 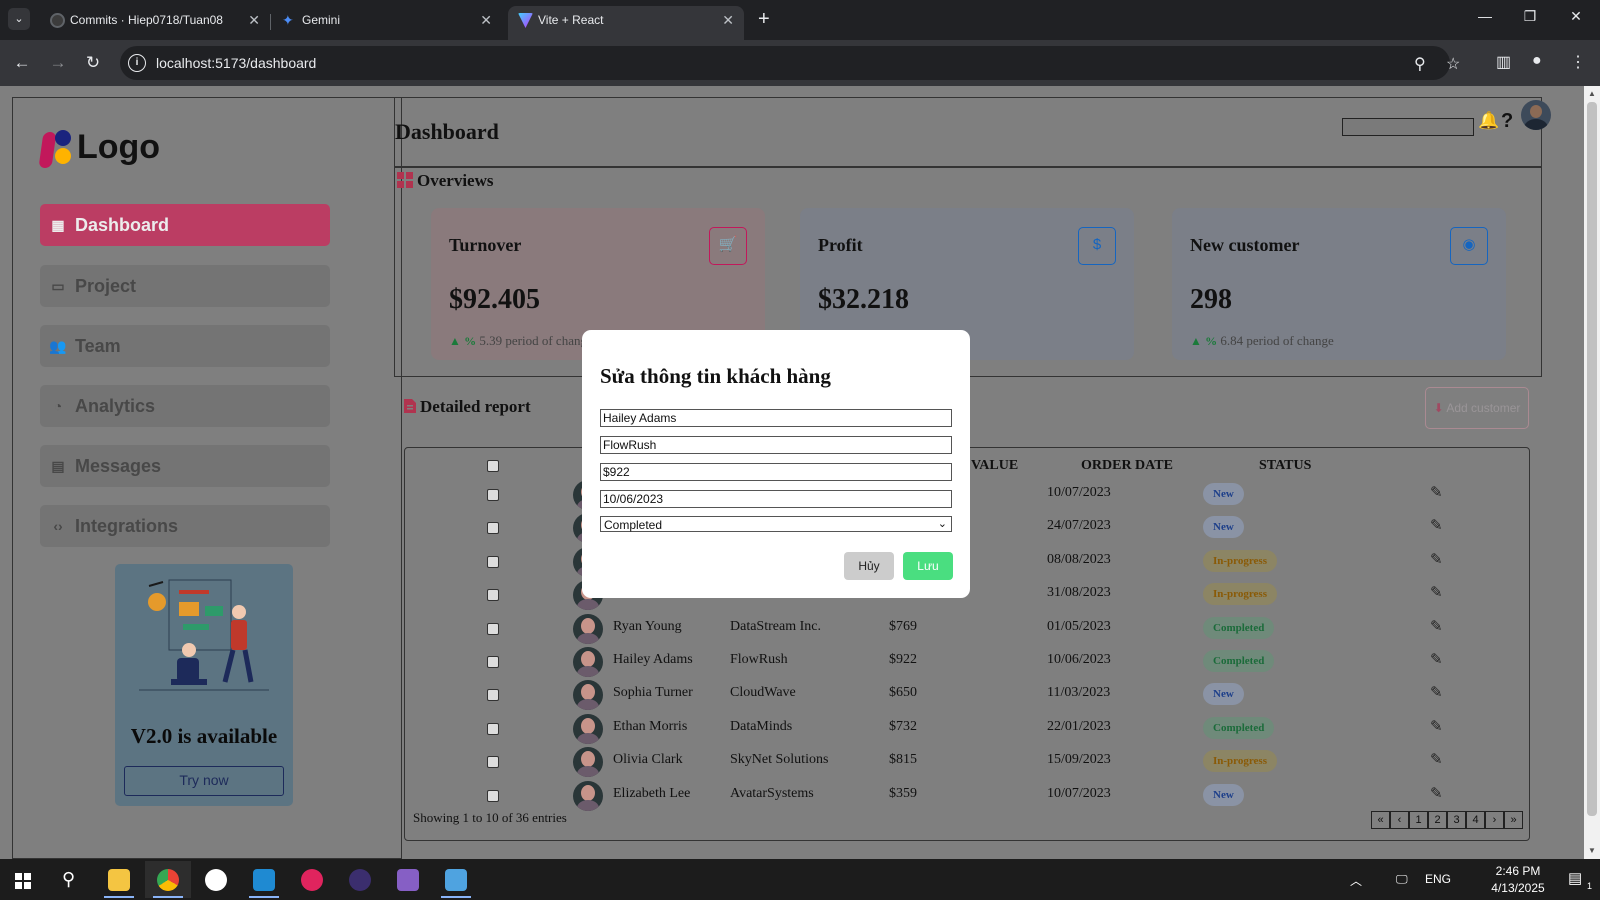 What do you see at coordinates (776, 445) in the screenshot?
I see `company-input` at bounding box center [776, 445].